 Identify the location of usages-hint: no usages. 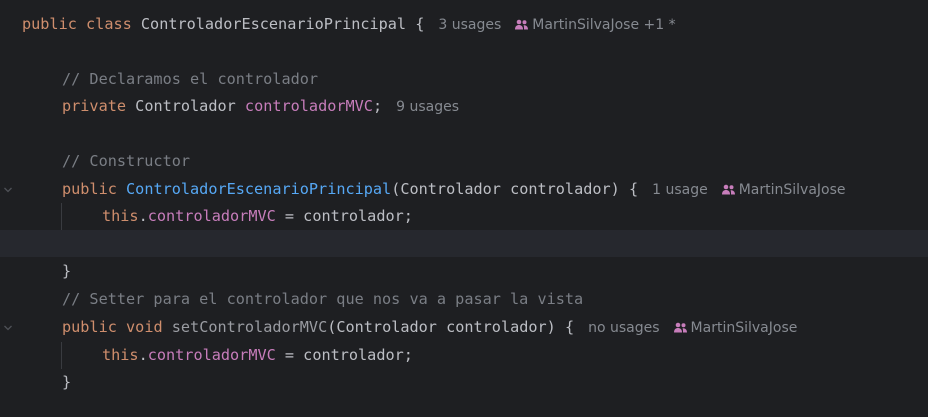
(623, 328).